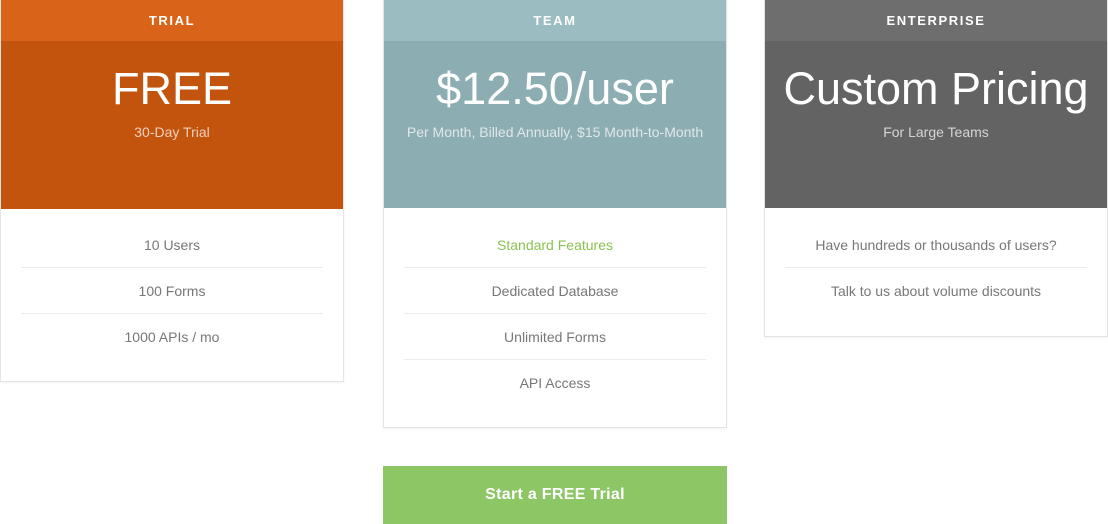 This screenshot has height=524, width=1108. What do you see at coordinates (172, 20) in the screenshot?
I see `plan-title-trial: TRIAL` at bounding box center [172, 20].